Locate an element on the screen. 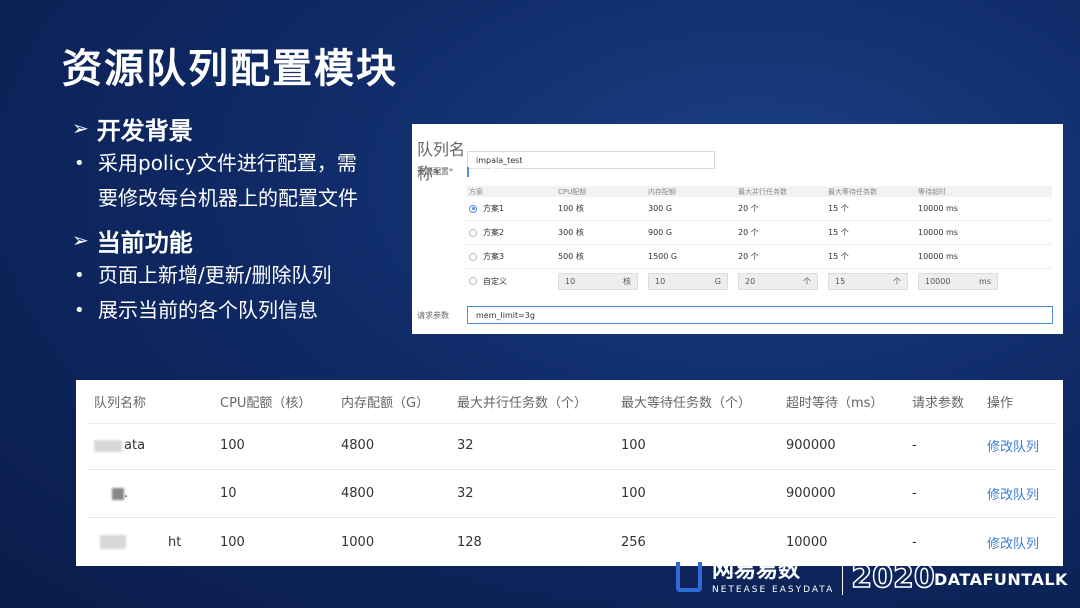 This screenshot has height=608, width=1080. plan-row-custom: 自定义 10 核 10 G 20 个 15 个 10000 ms is located at coordinates (759, 281).